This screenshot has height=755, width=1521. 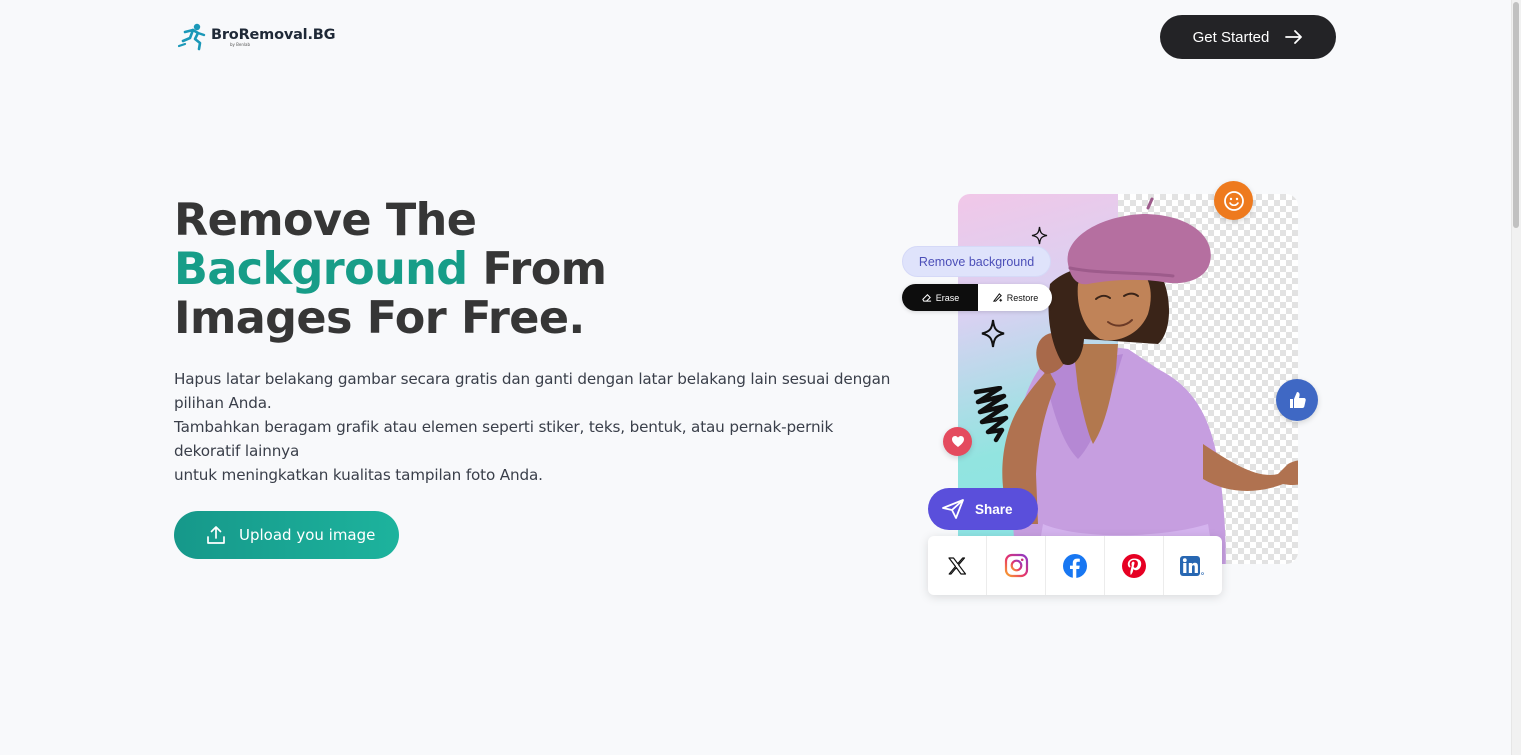 What do you see at coordinates (379, 318) in the screenshot?
I see `hero-title-line3: Images For Free.` at bounding box center [379, 318].